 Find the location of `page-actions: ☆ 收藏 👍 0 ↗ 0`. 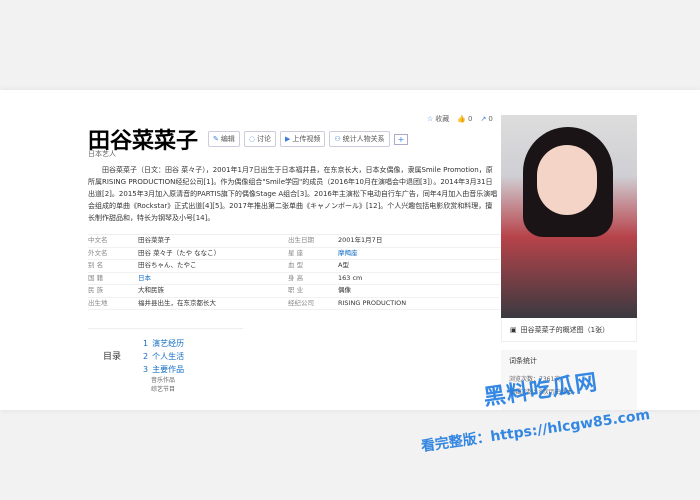

page-actions: ☆ 收藏 👍 0 ↗ 0 is located at coordinates (460, 119).